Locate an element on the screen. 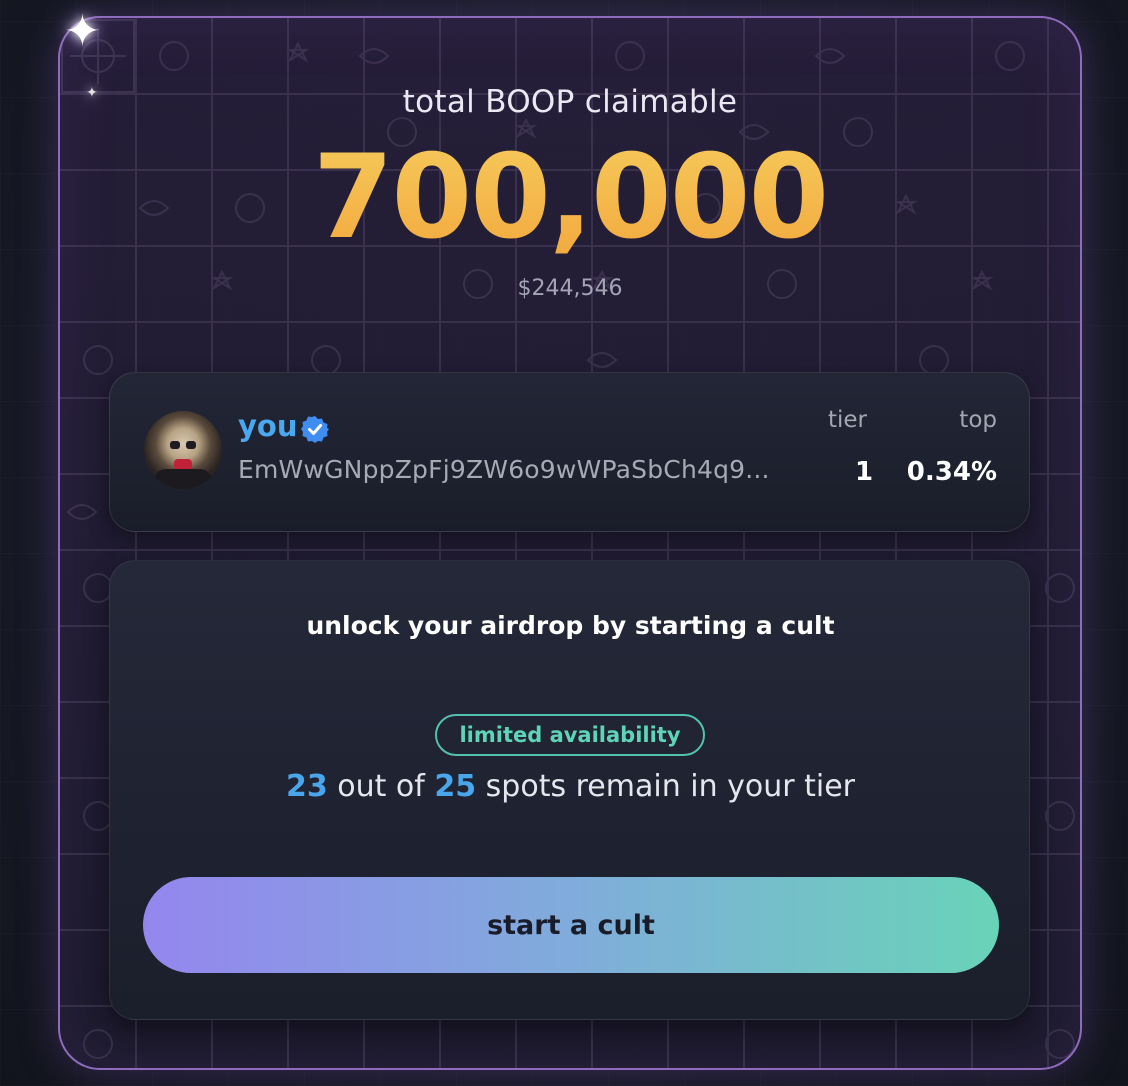  claim-usd-value: $244,546 is located at coordinates (570, 288).